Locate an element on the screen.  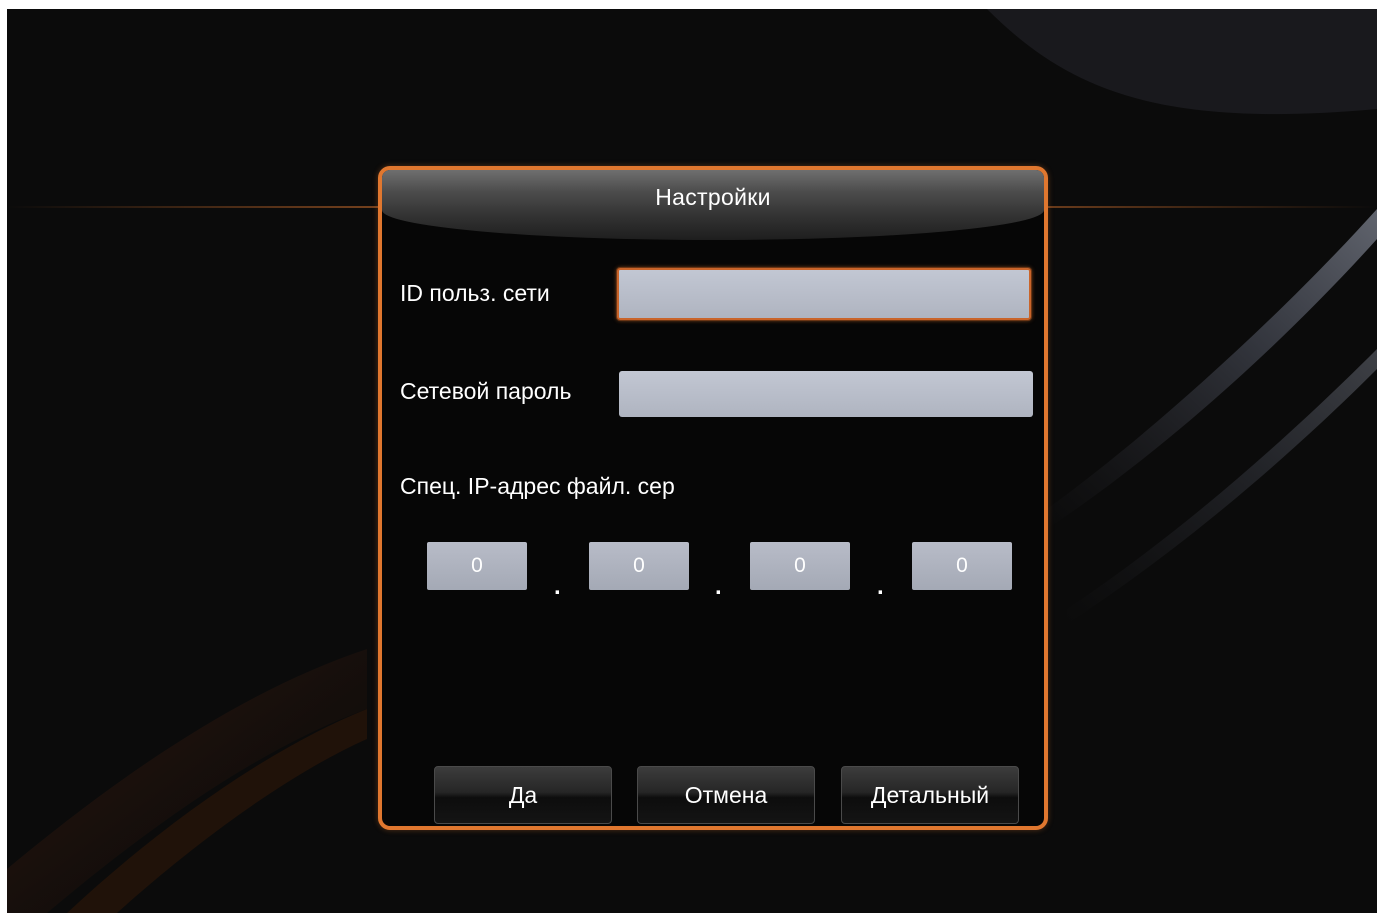
user-id-input is located at coordinates (824, 294).